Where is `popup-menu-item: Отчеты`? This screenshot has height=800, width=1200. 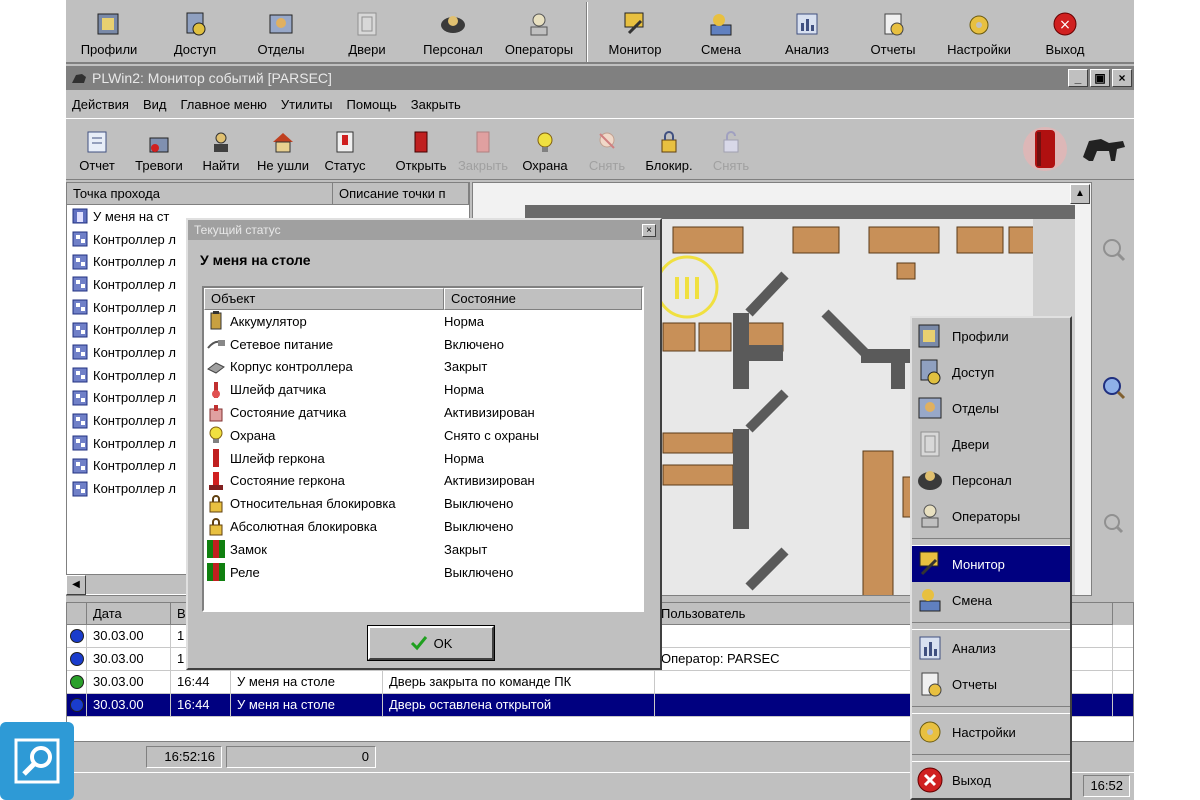
popup-menu-item: Отчеты is located at coordinates (991, 684).